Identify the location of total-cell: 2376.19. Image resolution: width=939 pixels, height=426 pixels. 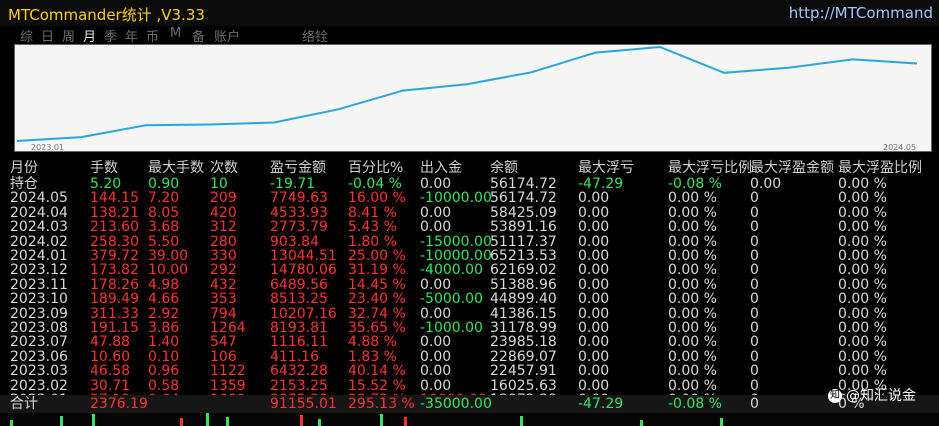
(119, 404).